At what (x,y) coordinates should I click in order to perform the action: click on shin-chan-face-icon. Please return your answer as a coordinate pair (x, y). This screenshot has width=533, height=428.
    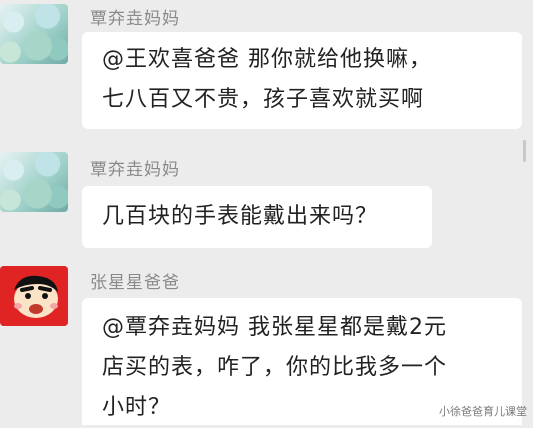
    Looking at the image, I should click on (34, 296).